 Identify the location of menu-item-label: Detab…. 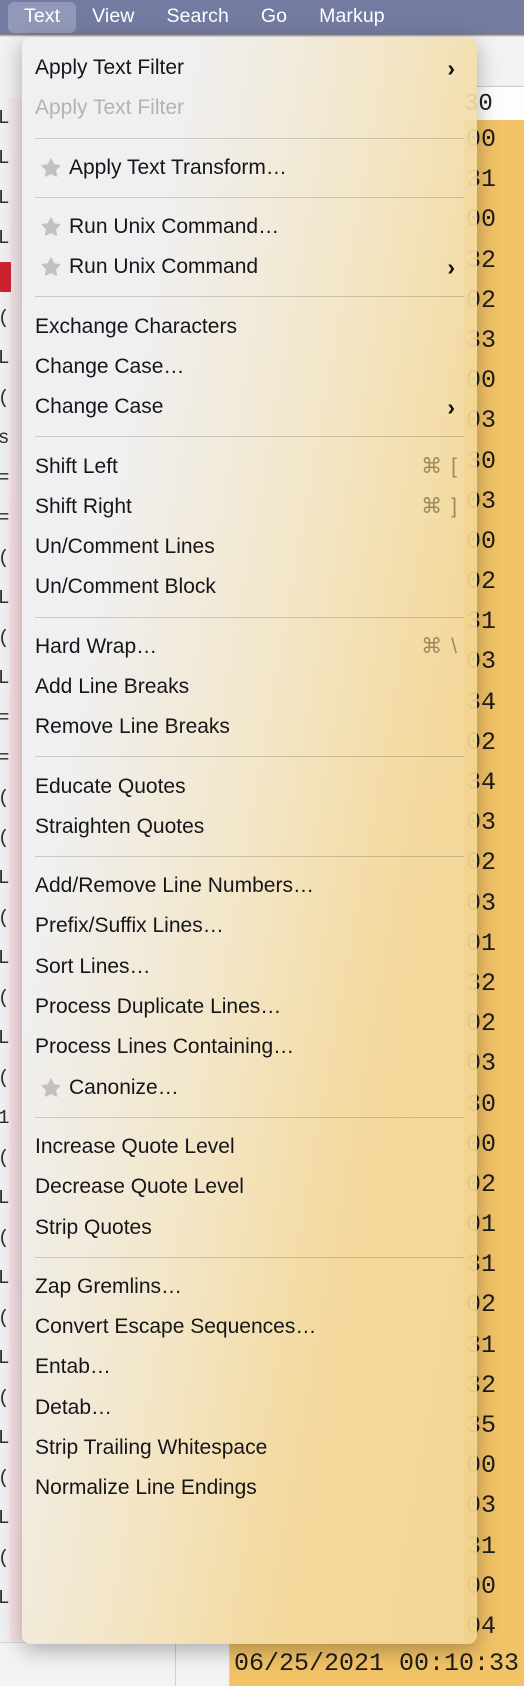
(74, 1407).